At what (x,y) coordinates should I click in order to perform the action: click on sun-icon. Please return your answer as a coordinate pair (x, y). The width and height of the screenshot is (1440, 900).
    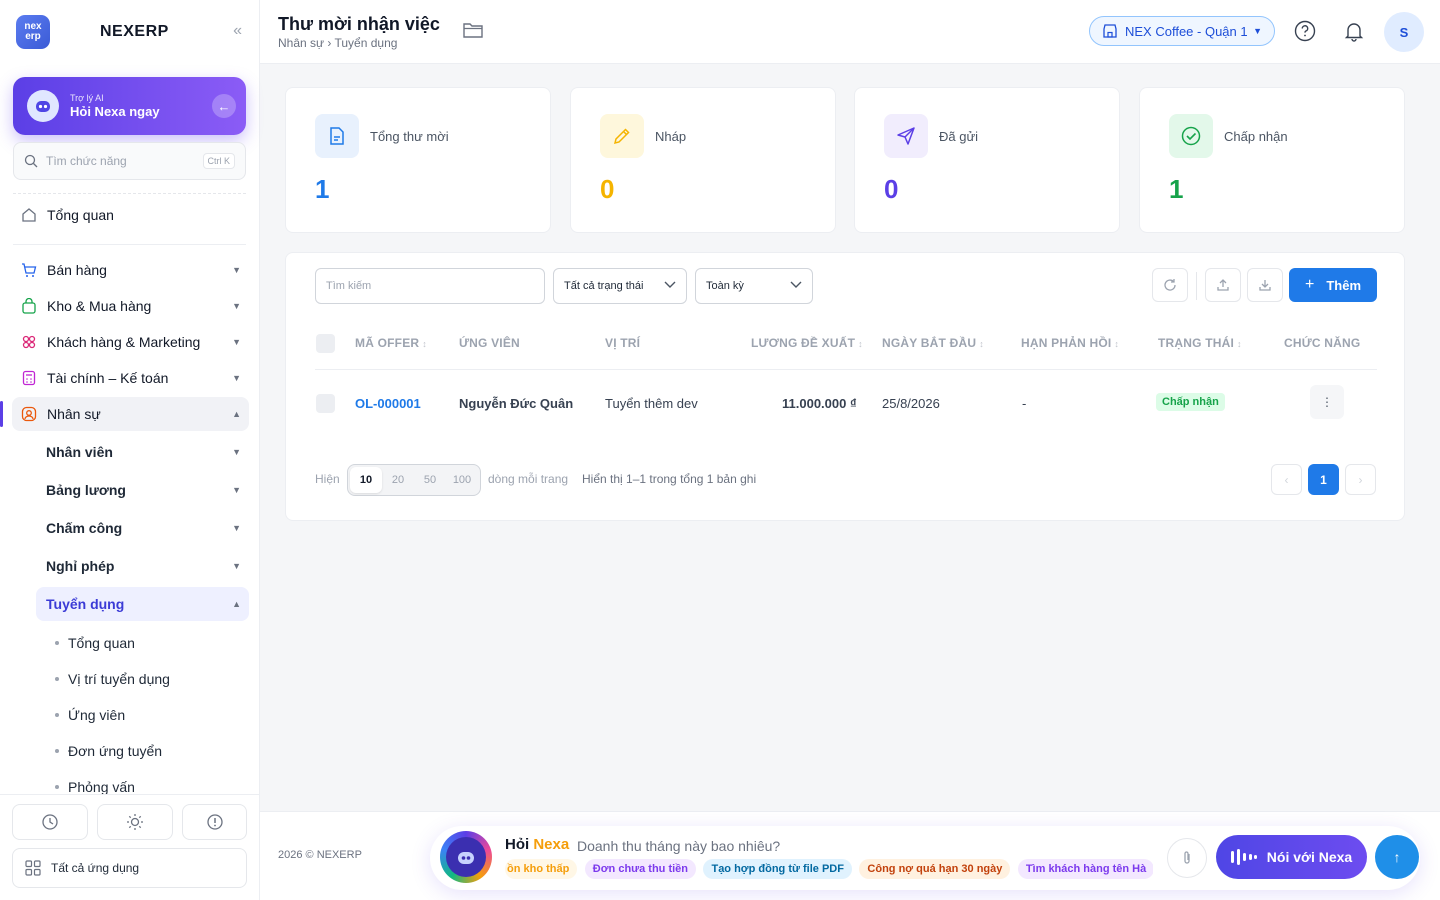
    Looking at the image, I should click on (135, 822).